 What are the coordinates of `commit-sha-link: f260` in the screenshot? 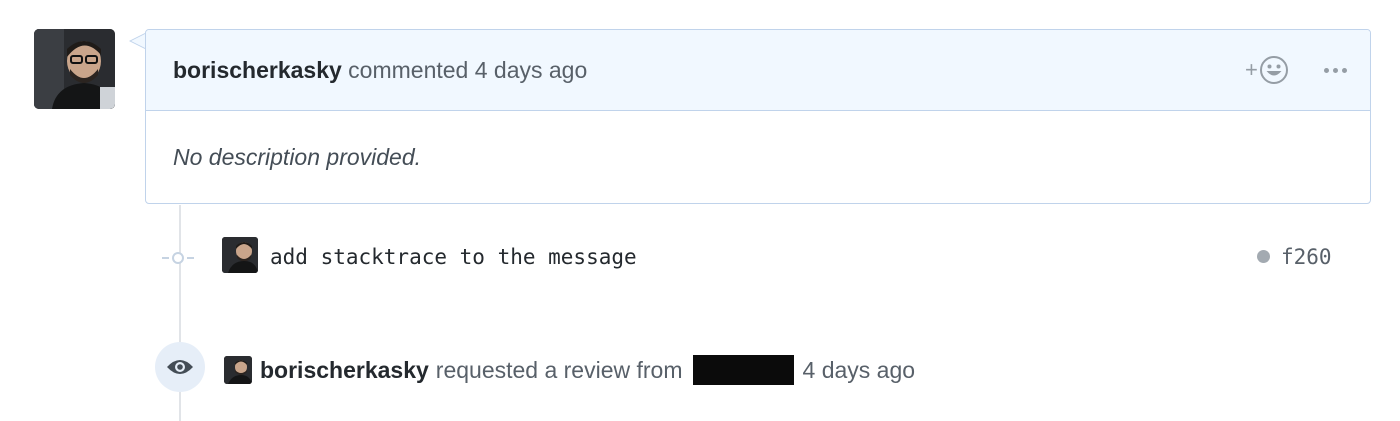 It's located at (1306, 257).